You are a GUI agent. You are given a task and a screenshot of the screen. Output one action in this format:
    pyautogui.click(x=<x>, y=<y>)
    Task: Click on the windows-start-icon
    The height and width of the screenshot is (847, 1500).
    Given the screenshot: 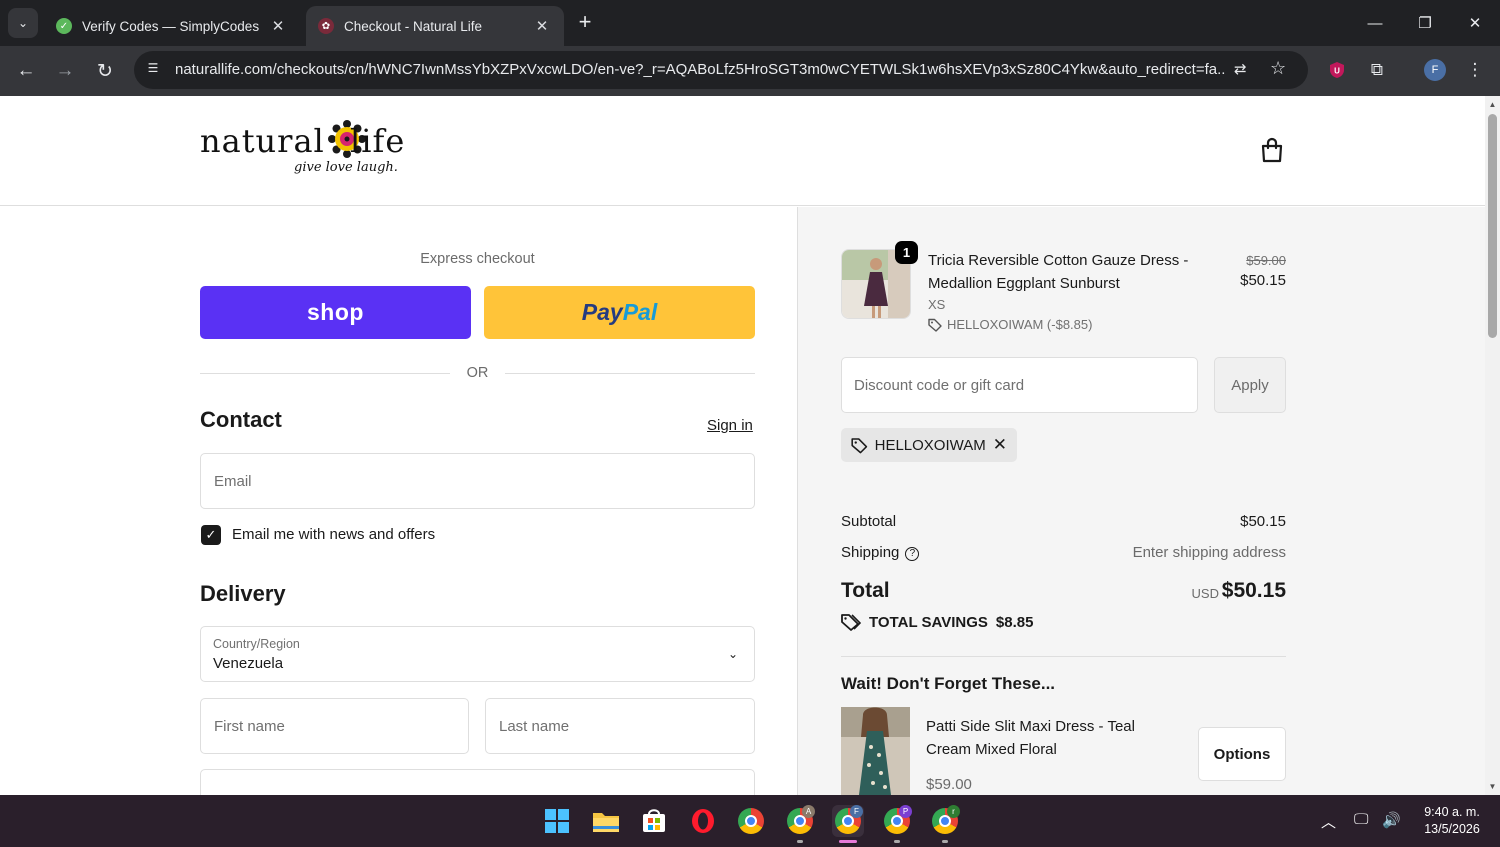 What is the action you would take?
    pyautogui.click(x=557, y=821)
    